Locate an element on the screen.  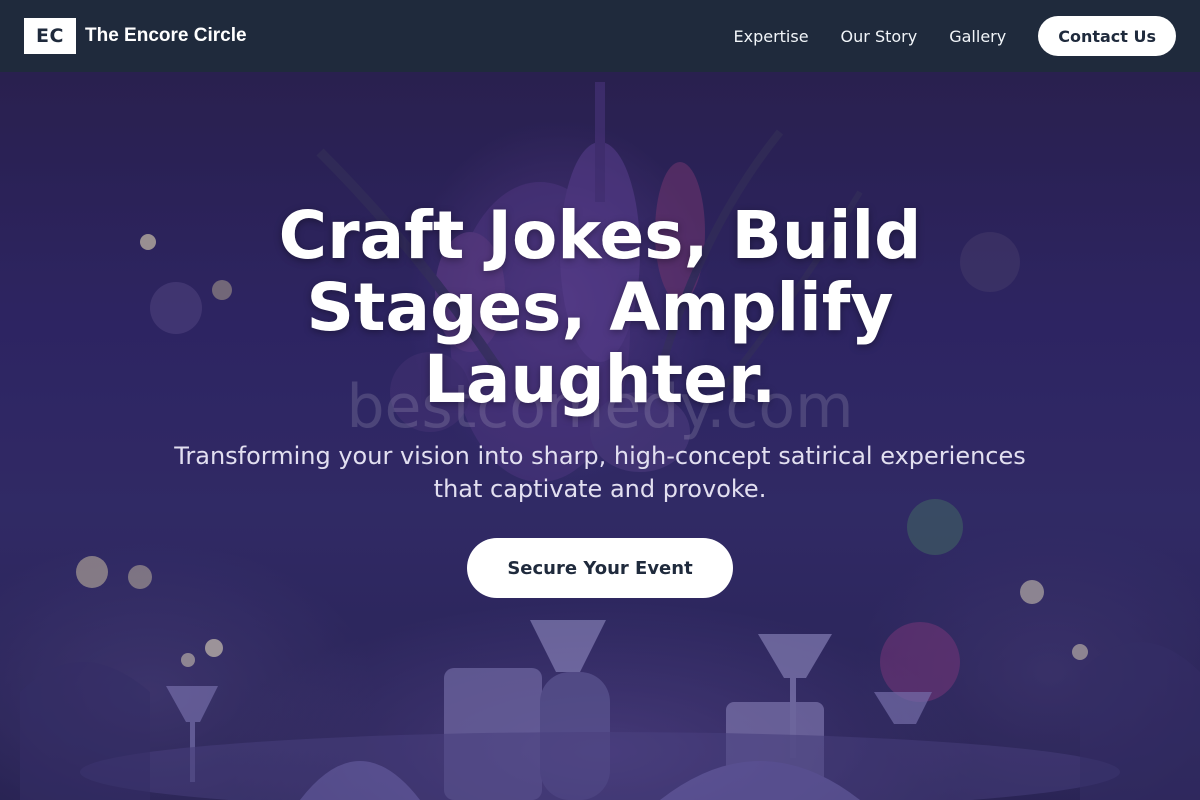
main-nav: Expertise Our Story Gallery Contact Us is located at coordinates (954, 36).